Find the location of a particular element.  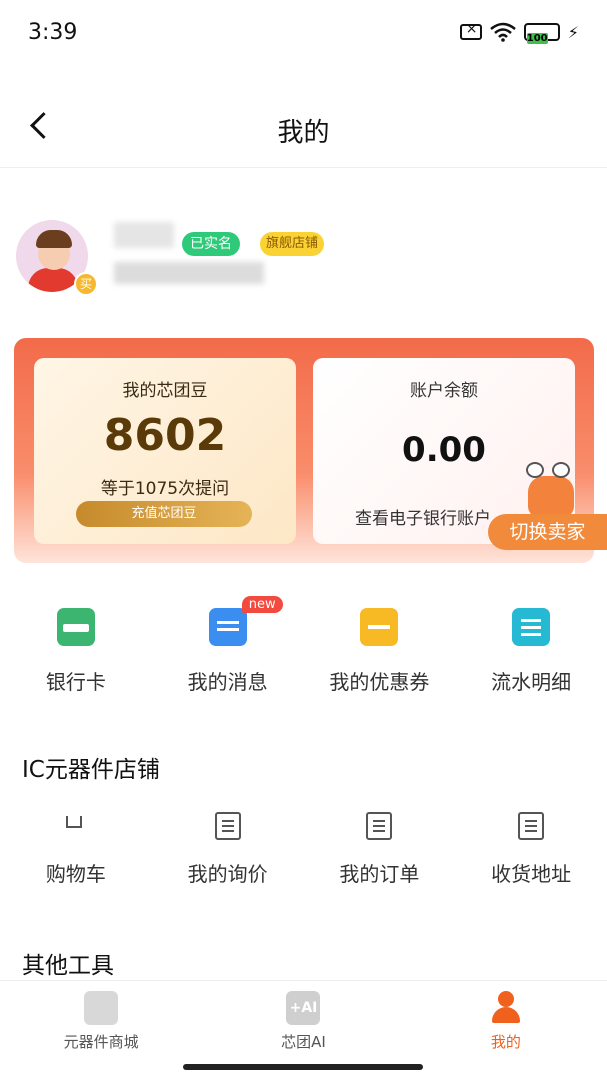

orders-item: 我的订单 is located at coordinates (380, 852).